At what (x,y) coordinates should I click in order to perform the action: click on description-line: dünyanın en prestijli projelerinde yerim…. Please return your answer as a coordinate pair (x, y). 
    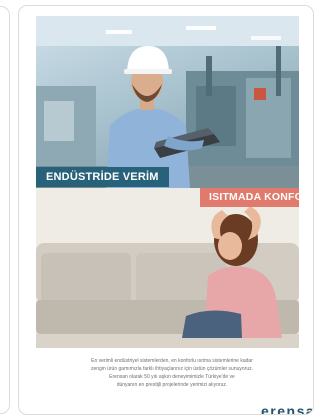
    Looking at the image, I should click on (172, 385).